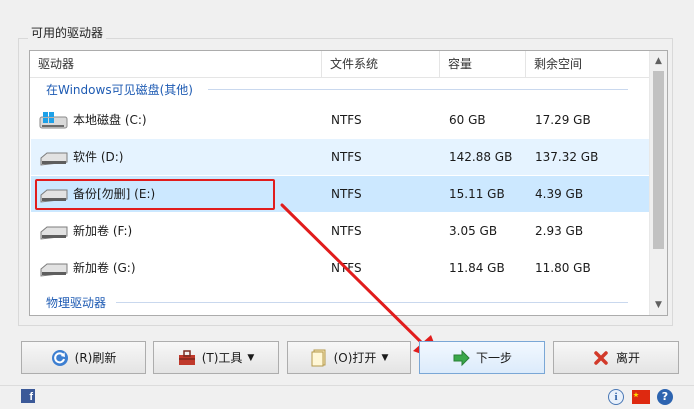 Image resolution: width=694 pixels, height=409 pixels. What do you see at coordinates (119, 89) in the screenshot?
I see `group-header-windows: 在Windows可见磁盘(其他)` at bounding box center [119, 89].